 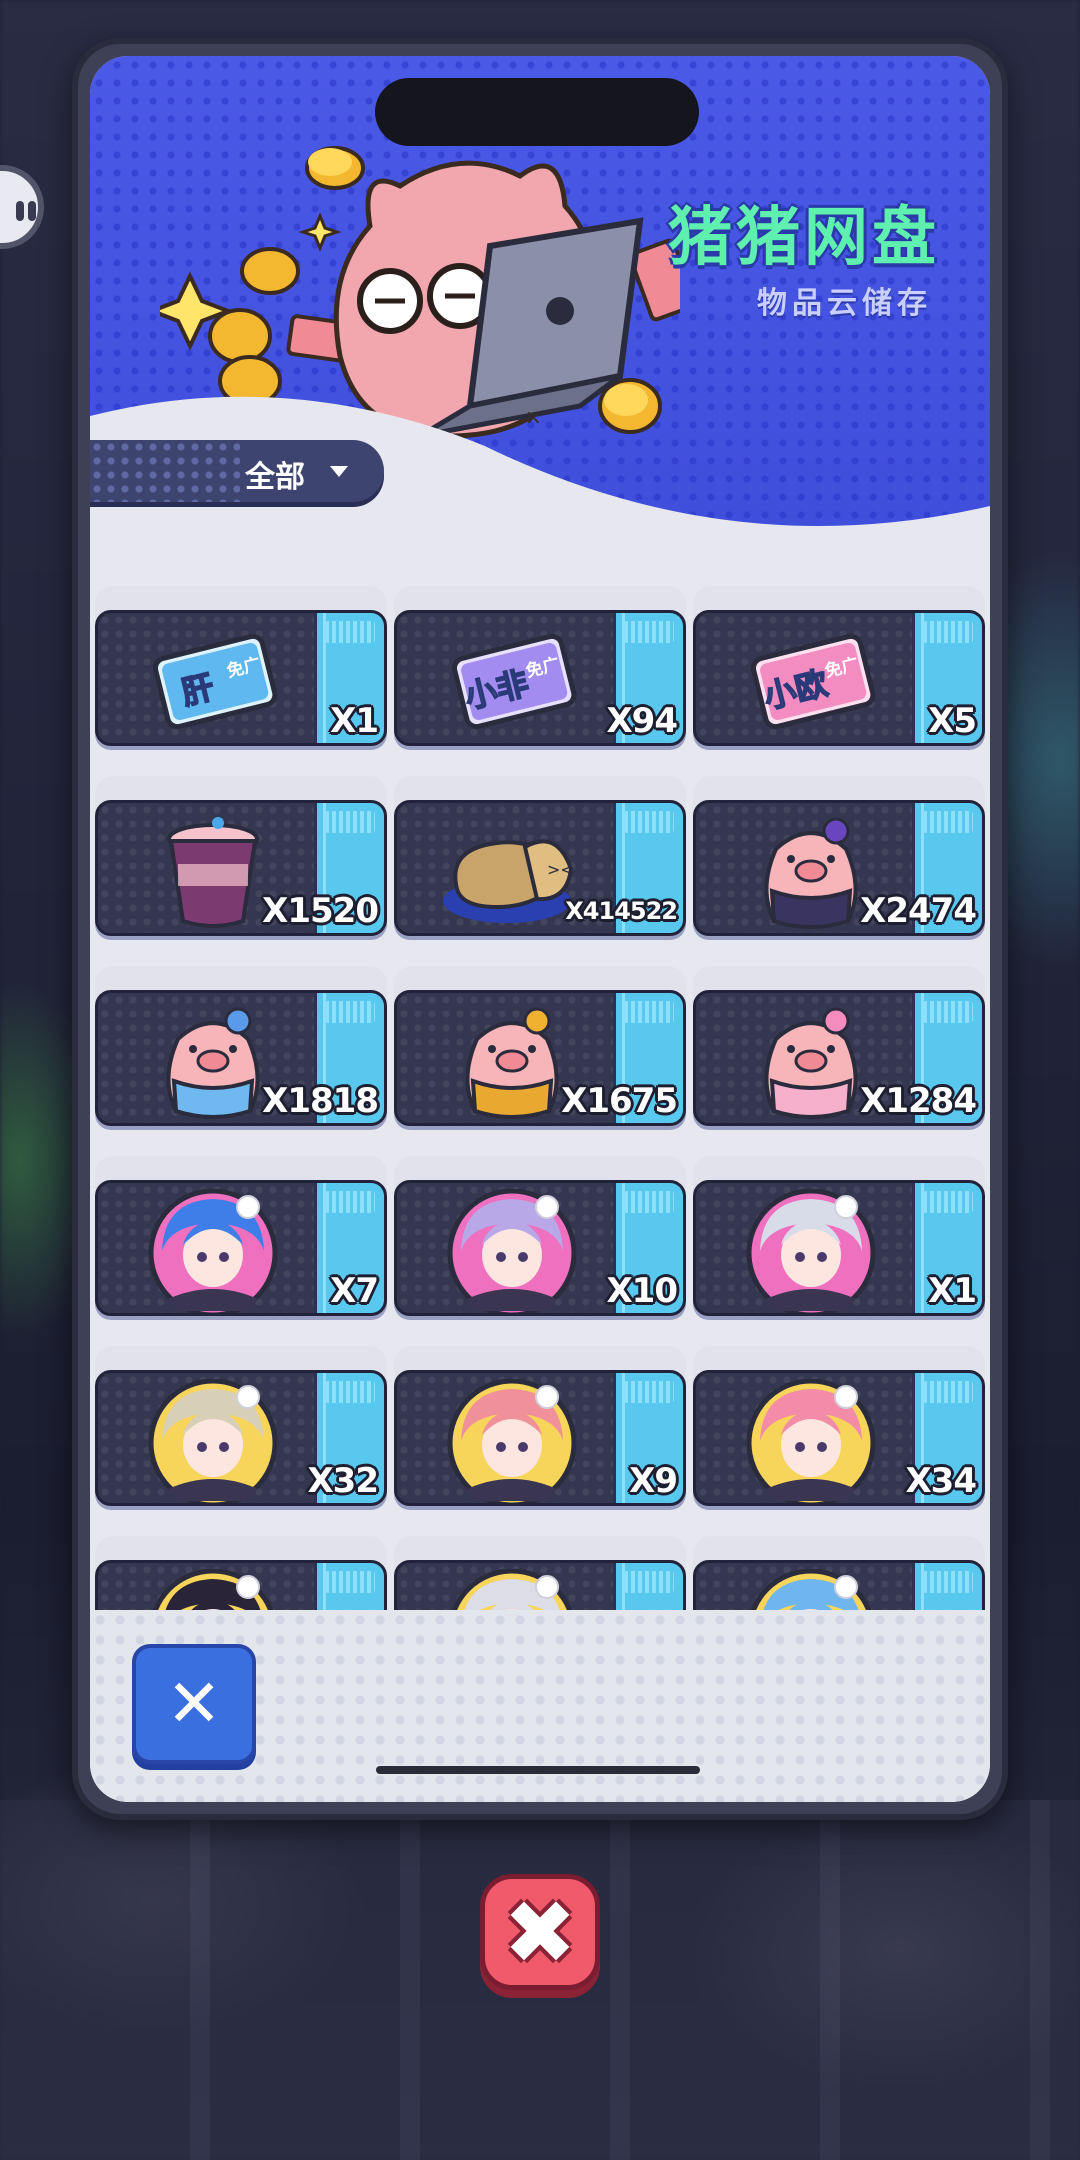 I want to click on item-card: X2474, so click(x=839, y=868).